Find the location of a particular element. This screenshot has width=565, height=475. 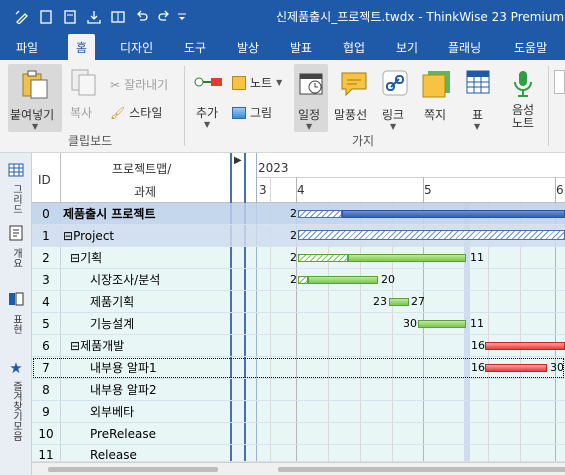

callout-button: 말풍선 is located at coordinates (354, 98).